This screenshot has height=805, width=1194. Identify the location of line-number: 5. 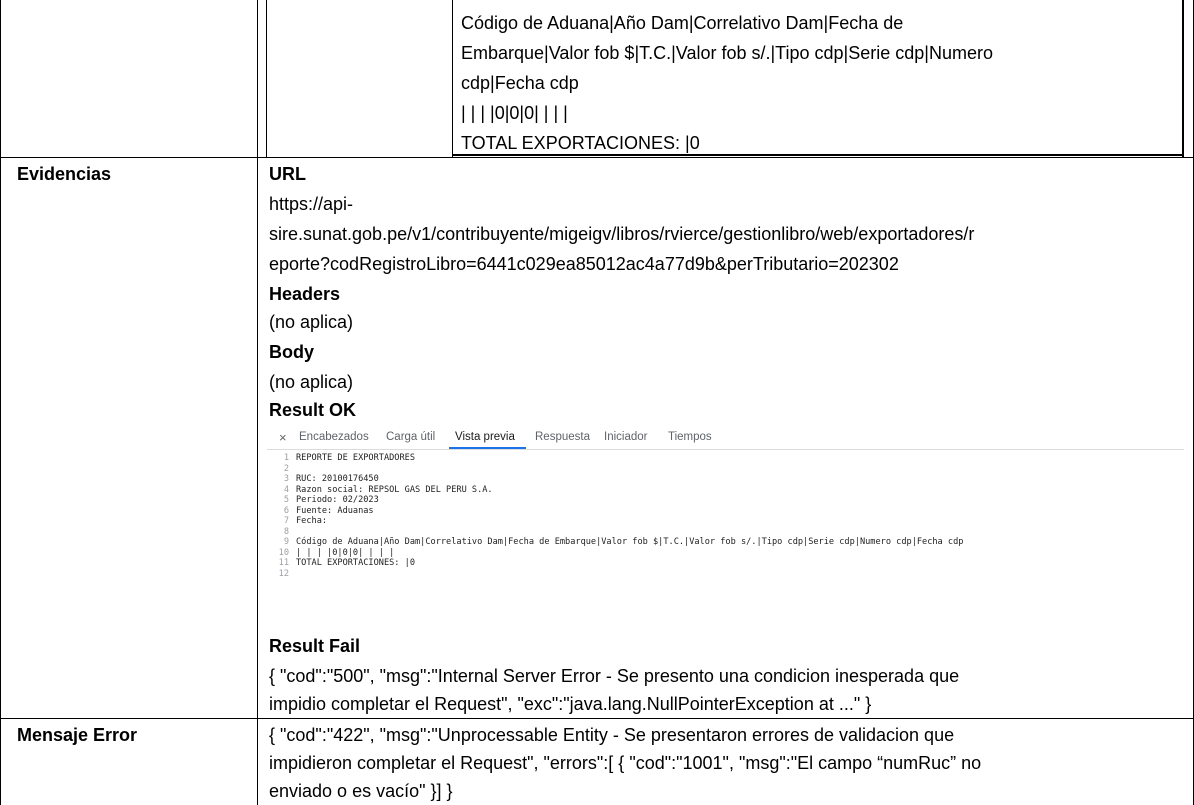
(286, 500).